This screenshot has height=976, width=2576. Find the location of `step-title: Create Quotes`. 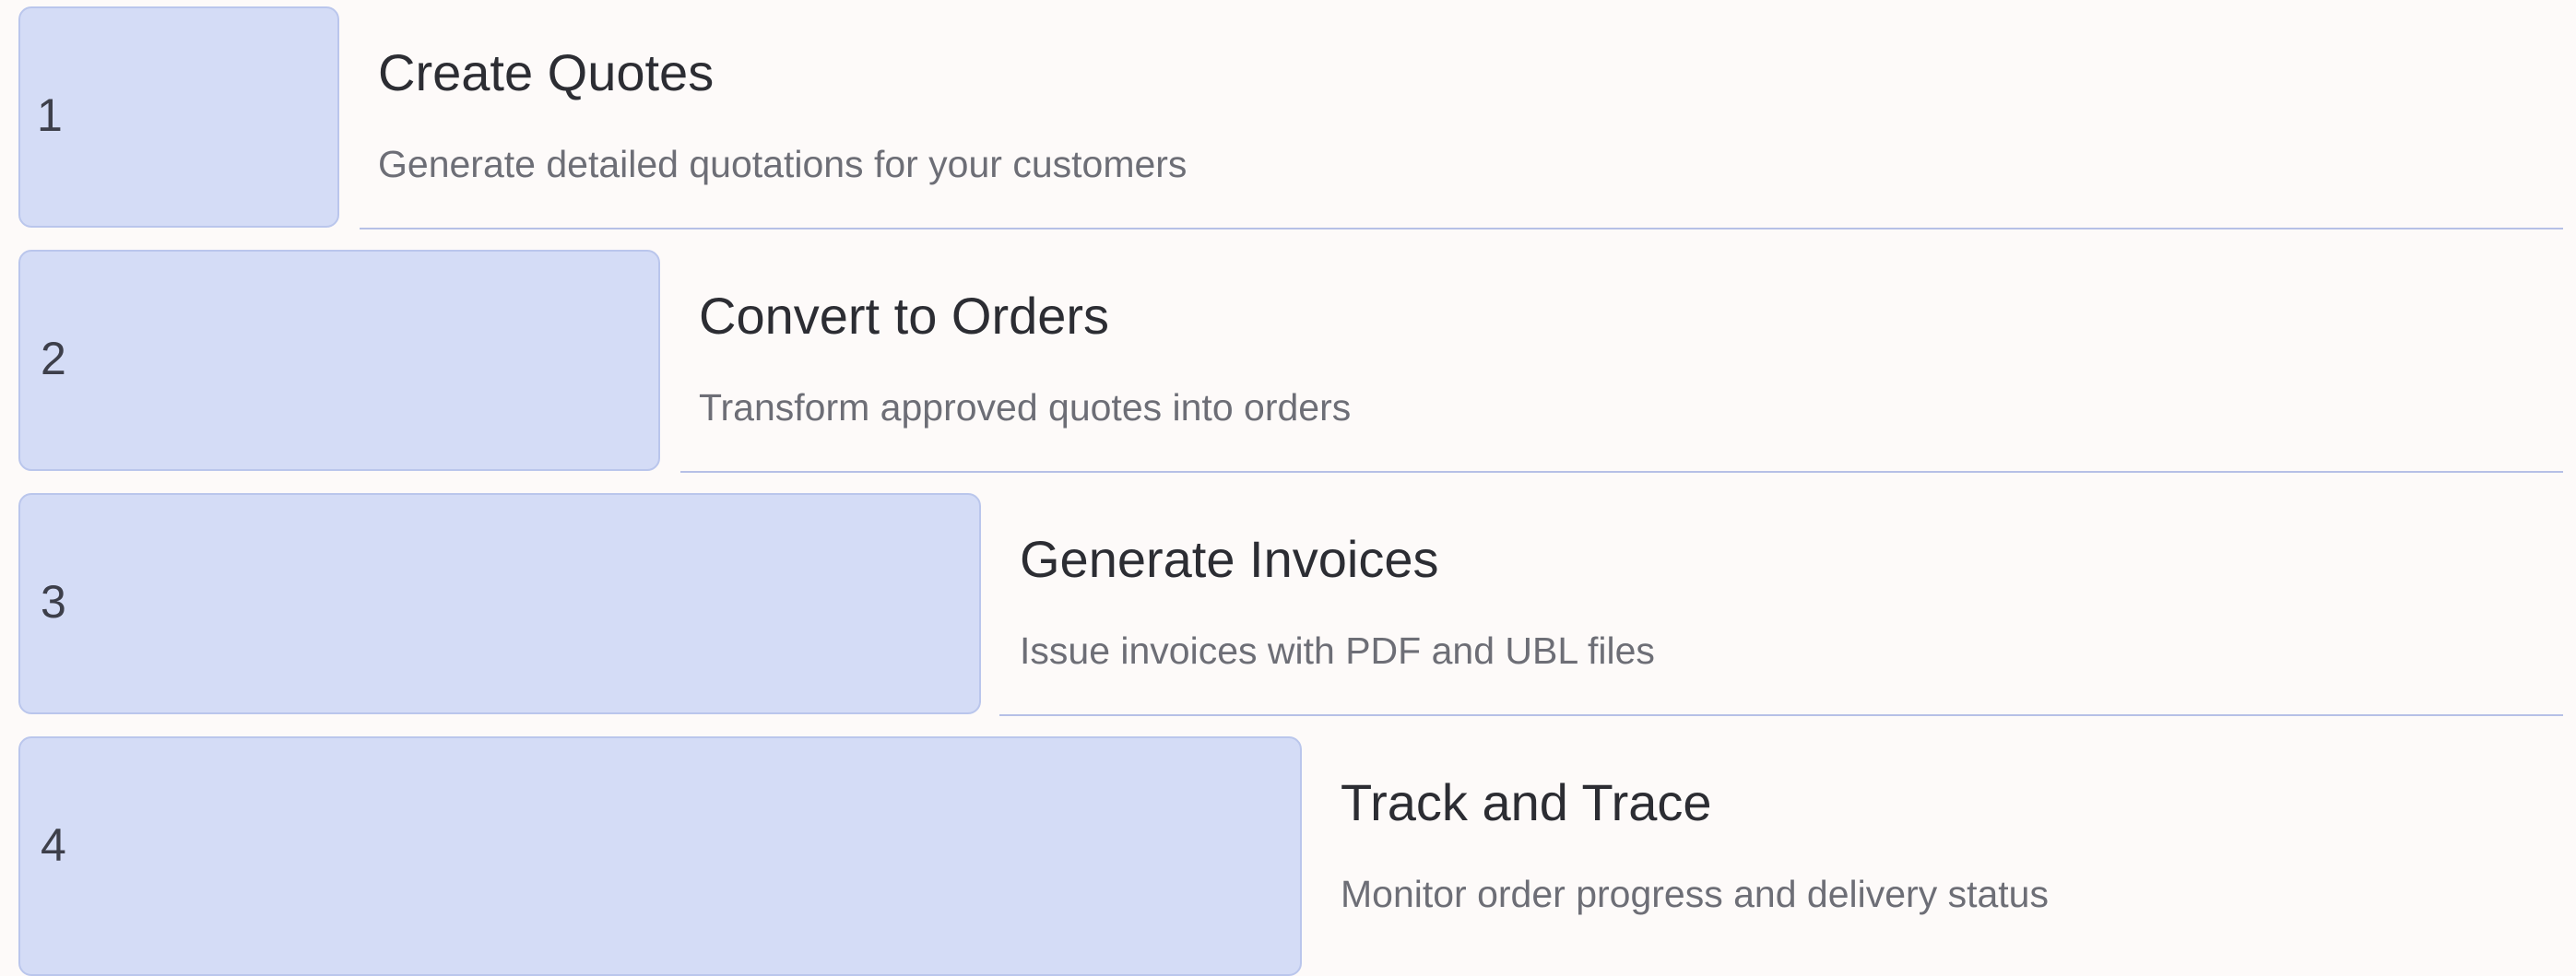

step-title: Create Quotes is located at coordinates (546, 72).